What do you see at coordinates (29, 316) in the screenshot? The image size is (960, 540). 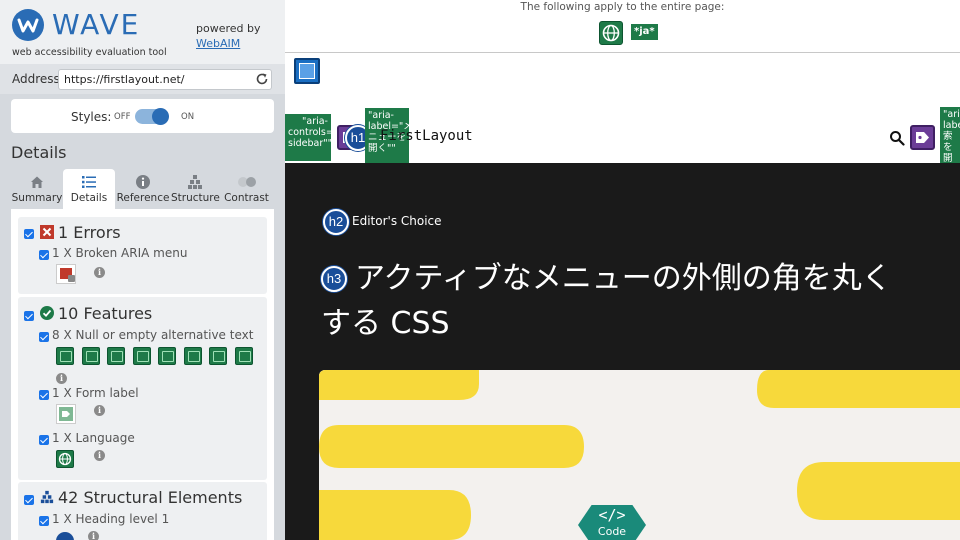 I see `features-checkbox` at bounding box center [29, 316].